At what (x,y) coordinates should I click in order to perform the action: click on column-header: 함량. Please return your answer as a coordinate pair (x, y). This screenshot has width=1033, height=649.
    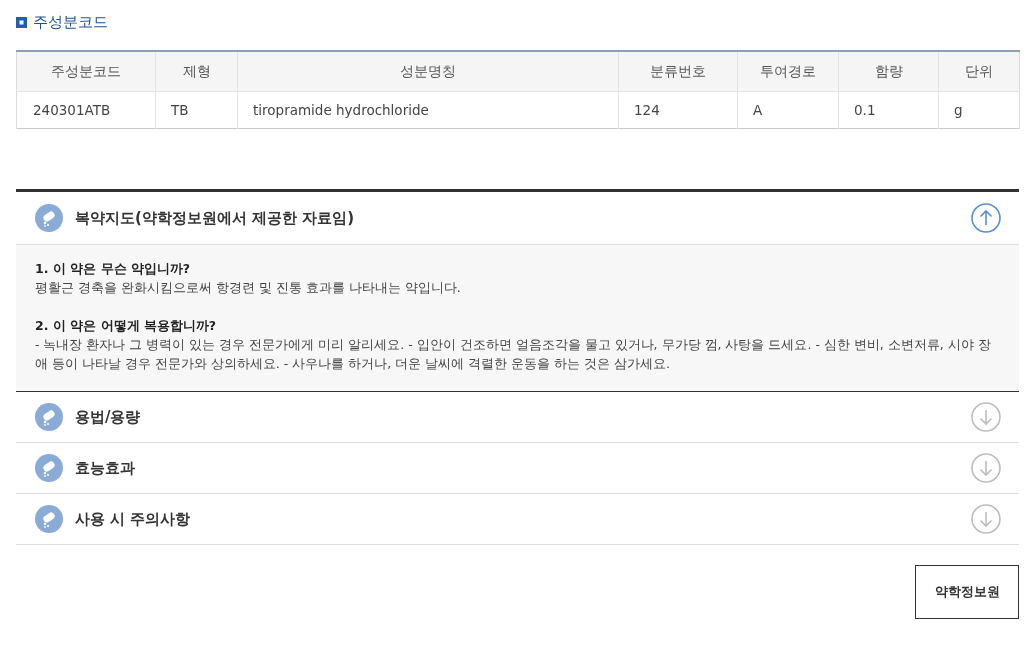
    Looking at the image, I should click on (888, 71).